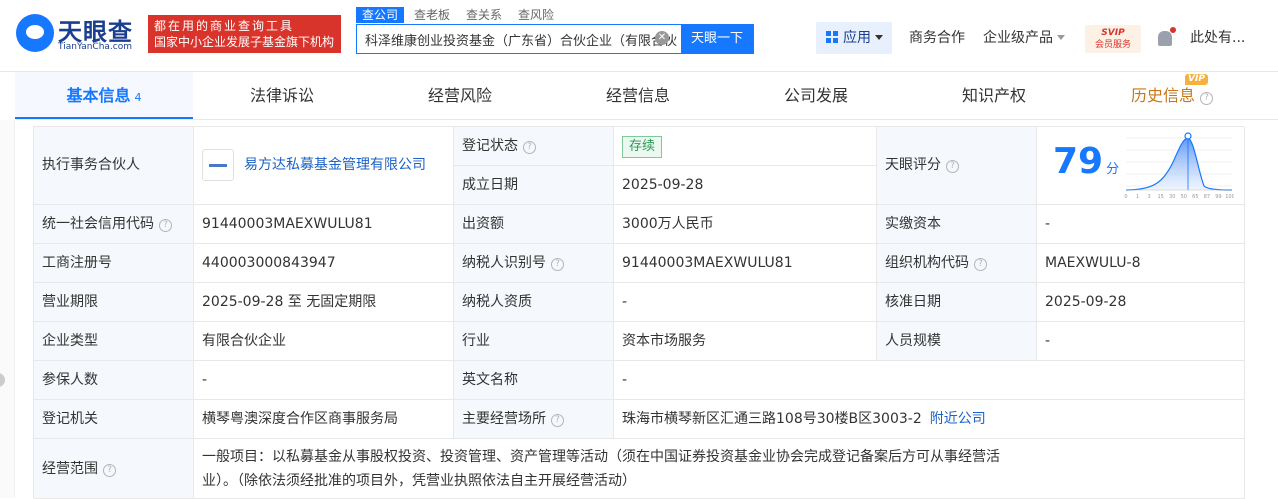  I want to click on tax-quality-value: -, so click(745, 302).